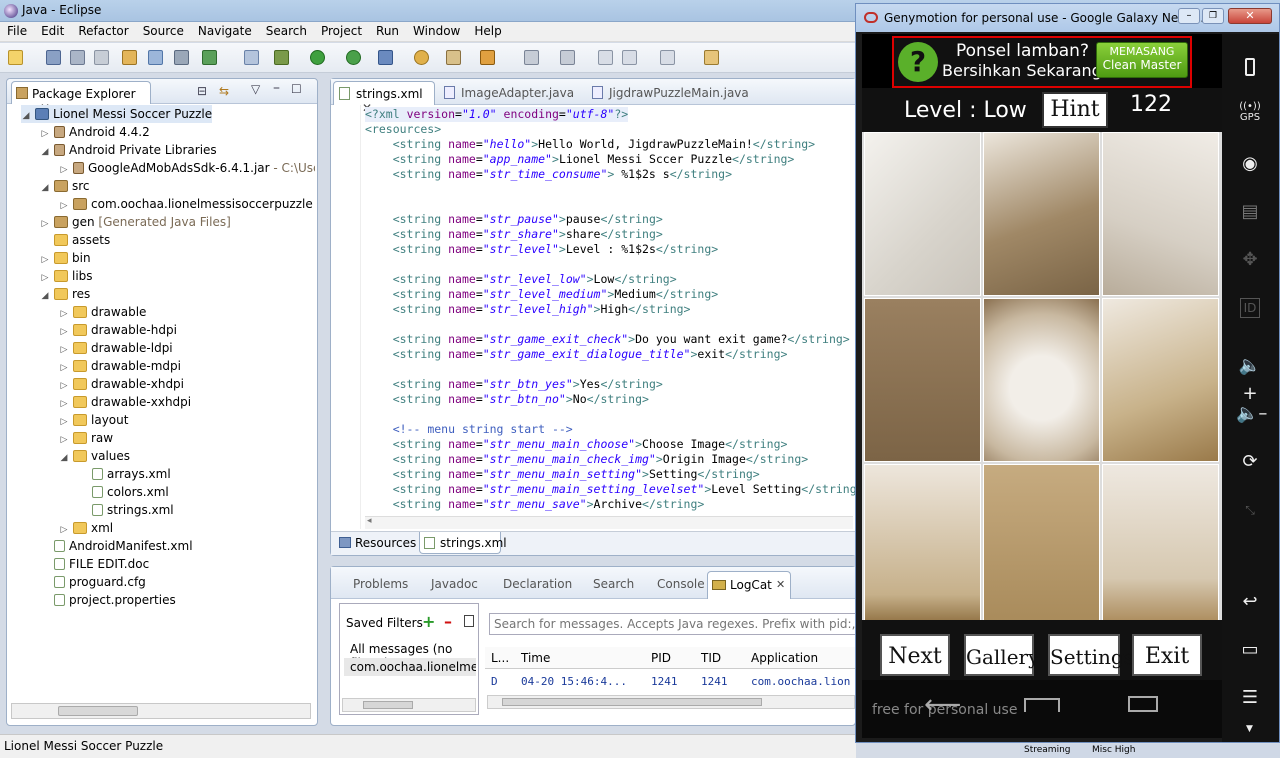  Describe the element at coordinates (94, 420) in the screenshot. I see `tree-item: ▷ layout` at that location.